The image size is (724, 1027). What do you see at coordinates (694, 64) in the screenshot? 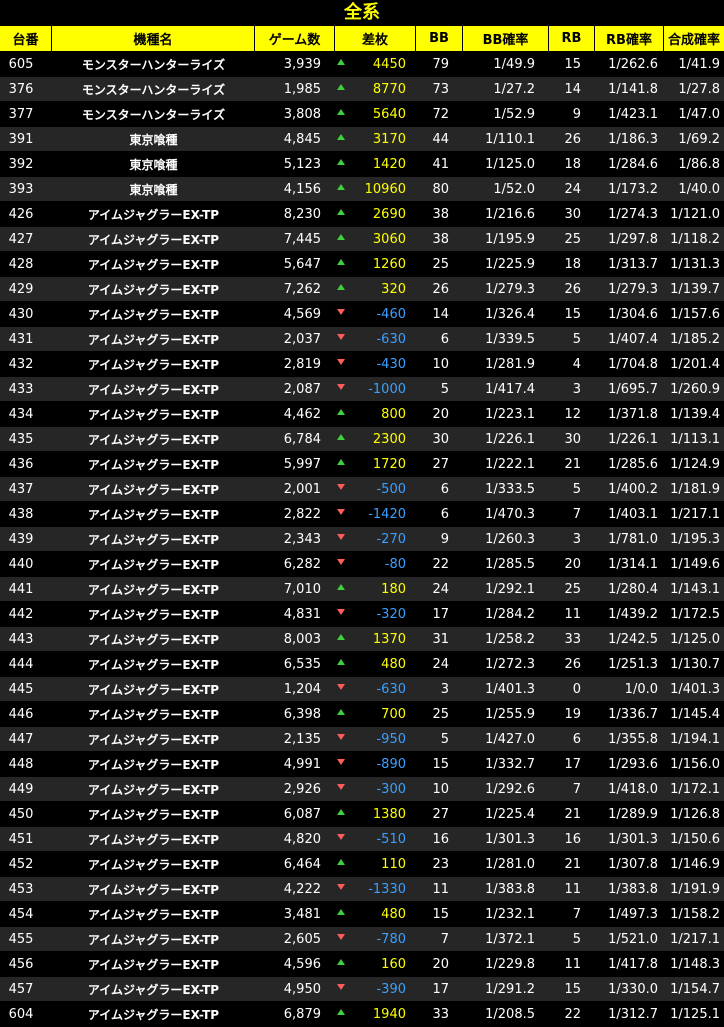
I see `combined-probability-cell: 1/41.9` at bounding box center [694, 64].